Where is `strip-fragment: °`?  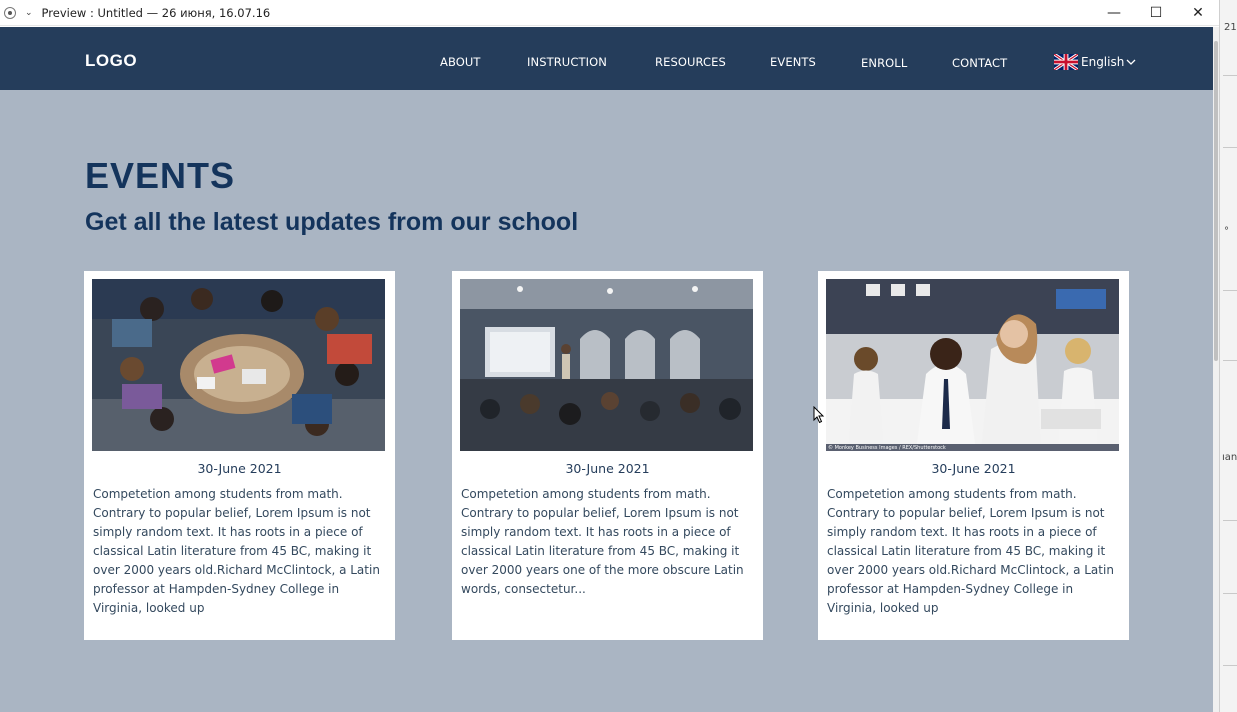 strip-fragment: ° is located at coordinates (1226, 231).